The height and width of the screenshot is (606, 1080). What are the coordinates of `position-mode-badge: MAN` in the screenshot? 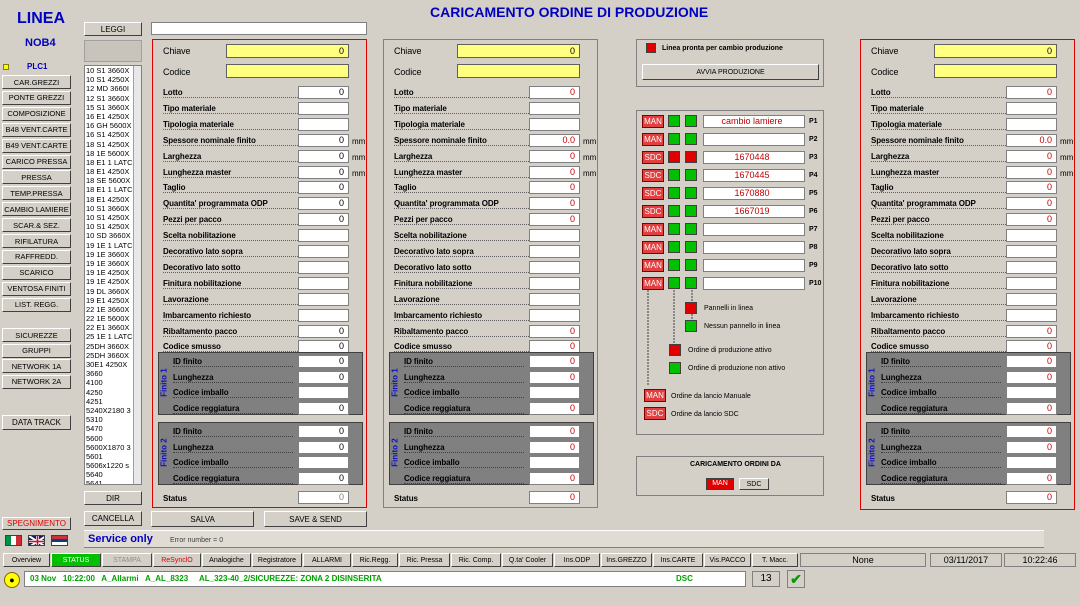 It's located at (653, 247).